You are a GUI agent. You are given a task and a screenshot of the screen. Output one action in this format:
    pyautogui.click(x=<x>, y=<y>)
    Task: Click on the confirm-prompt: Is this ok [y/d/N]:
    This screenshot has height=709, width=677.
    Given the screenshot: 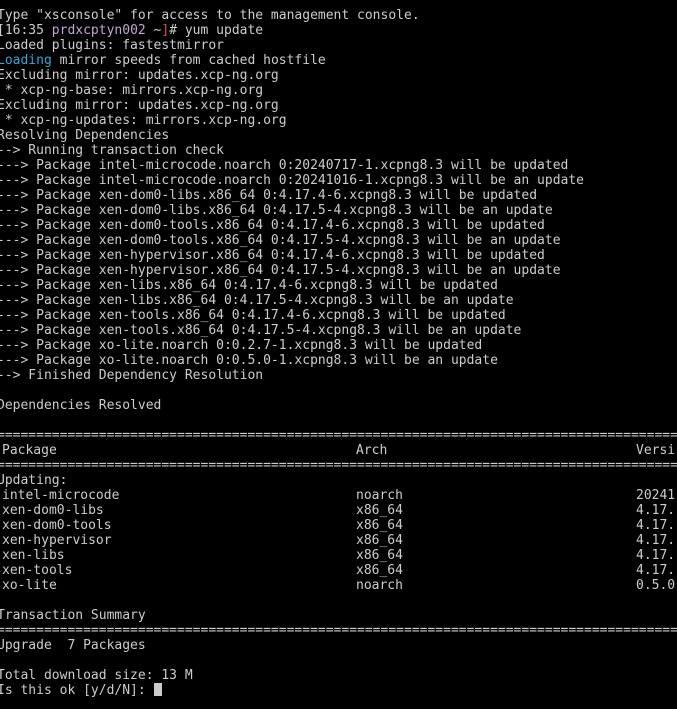 What is the action you would take?
    pyautogui.click(x=338, y=690)
    